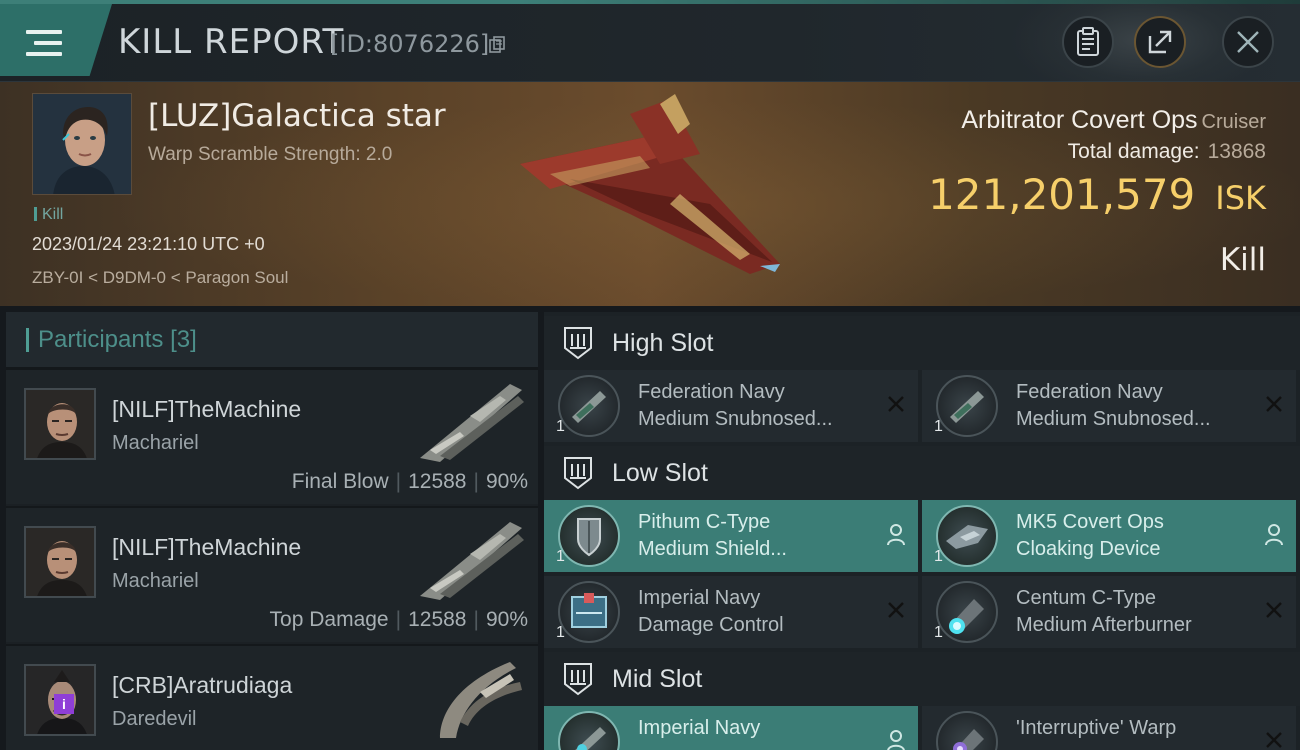  Describe the element at coordinates (1109, 536) in the screenshot. I see `fitted-item: 1 MK5 Covert Ops Cloaking Device` at that location.